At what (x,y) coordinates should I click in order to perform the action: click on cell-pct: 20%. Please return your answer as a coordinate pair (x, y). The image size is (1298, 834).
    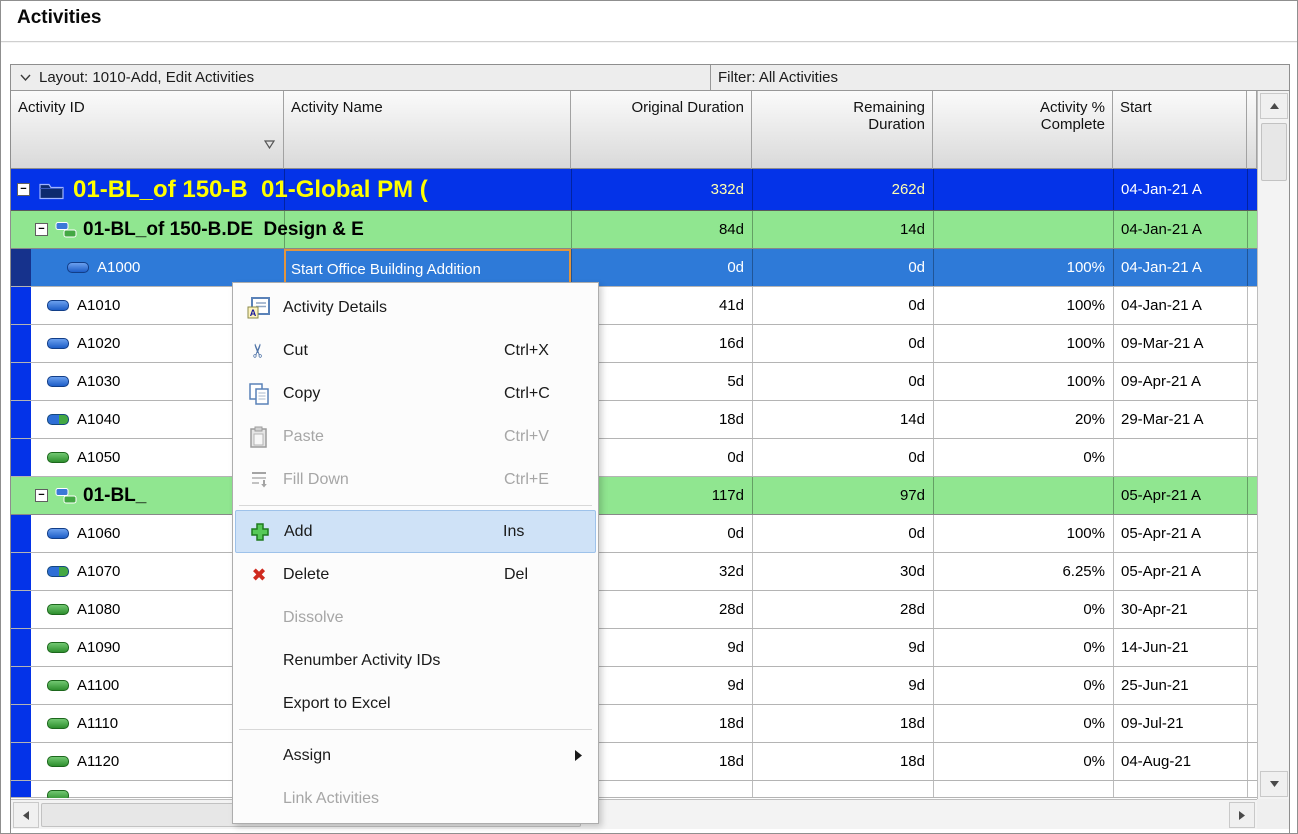
    Looking at the image, I should click on (1089, 419).